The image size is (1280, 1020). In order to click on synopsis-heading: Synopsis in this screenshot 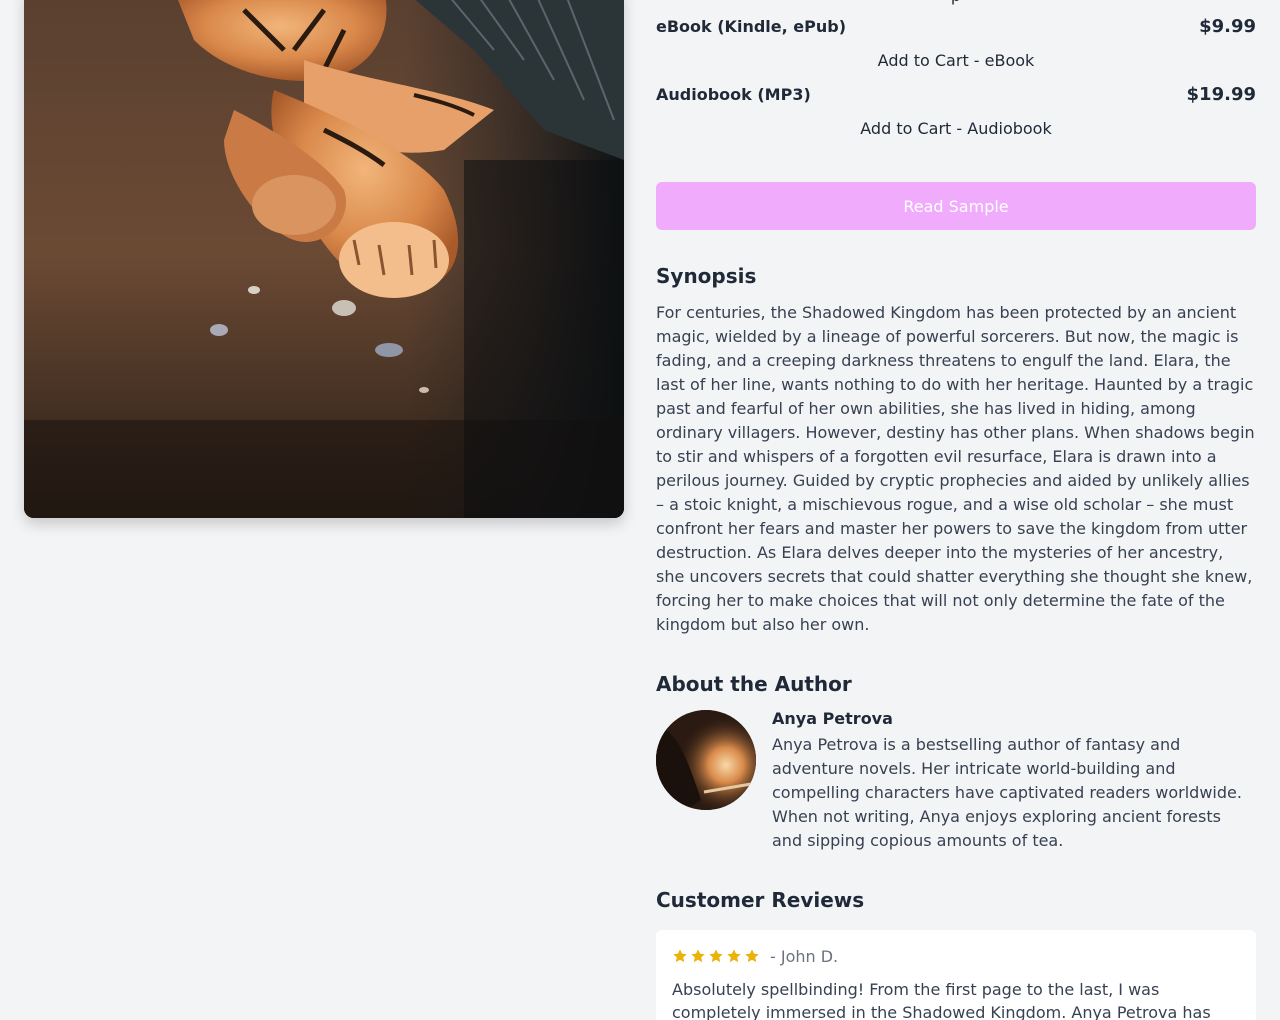, I will do `click(706, 276)`.